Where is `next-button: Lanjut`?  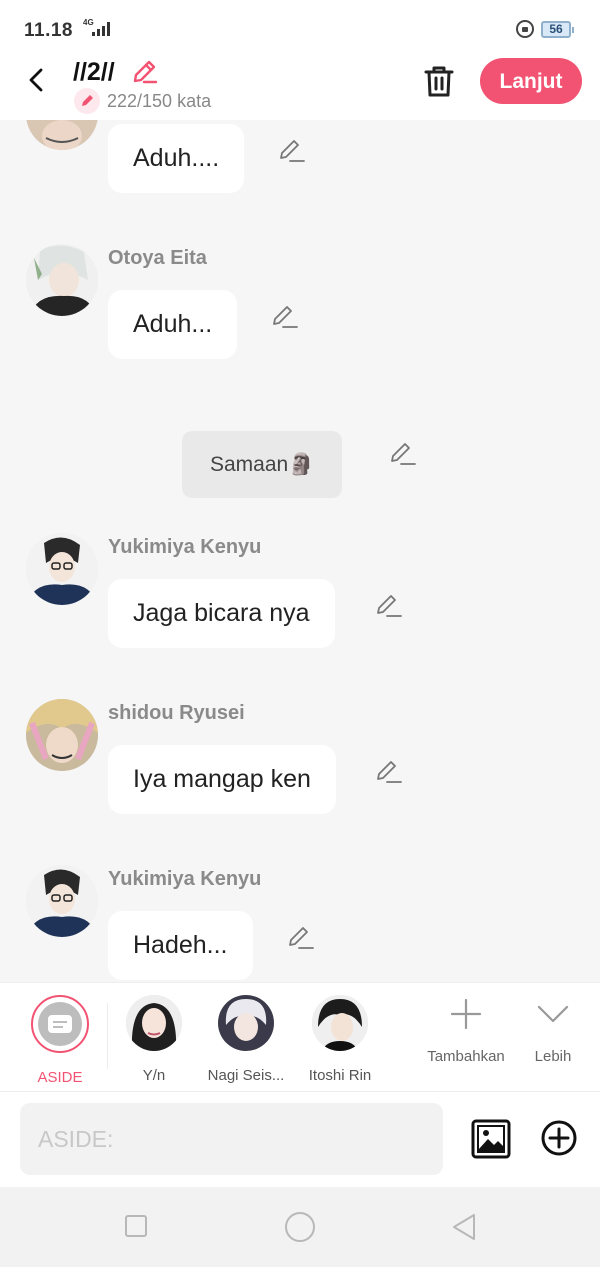 next-button: Lanjut is located at coordinates (531, 81).